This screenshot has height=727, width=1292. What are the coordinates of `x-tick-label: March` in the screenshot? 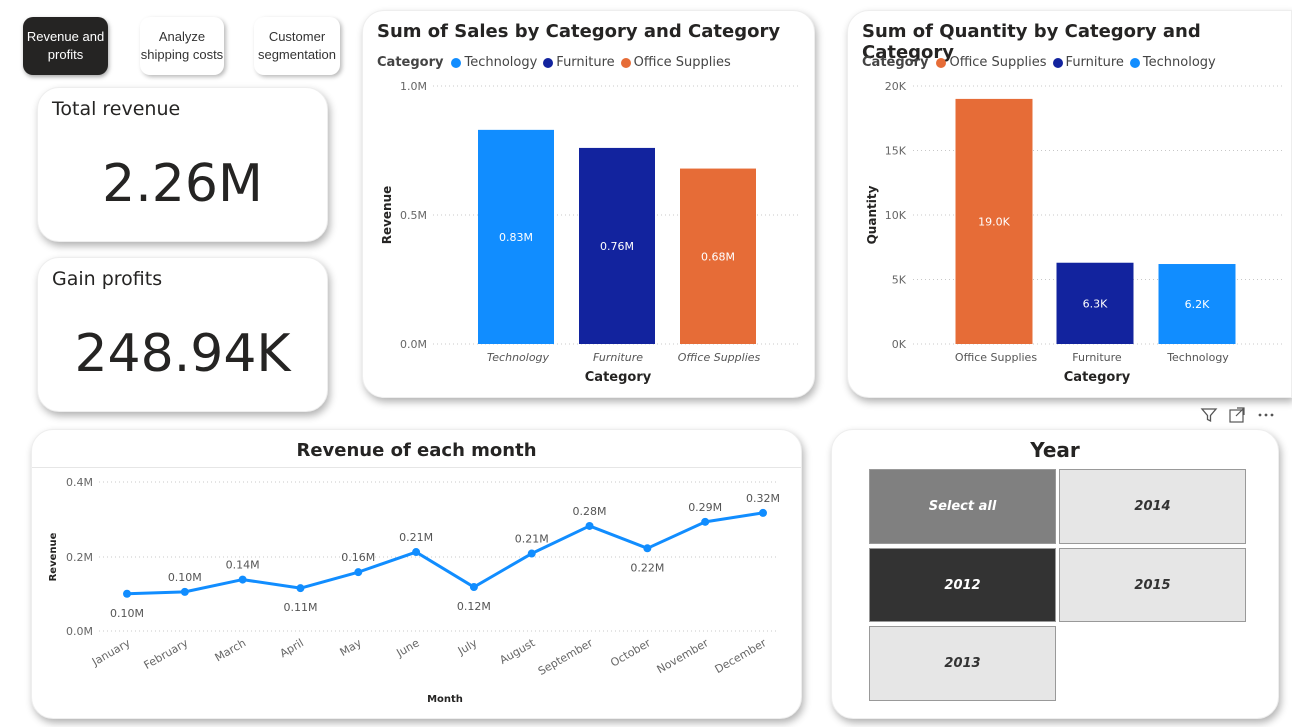 It's located at (231, 650).